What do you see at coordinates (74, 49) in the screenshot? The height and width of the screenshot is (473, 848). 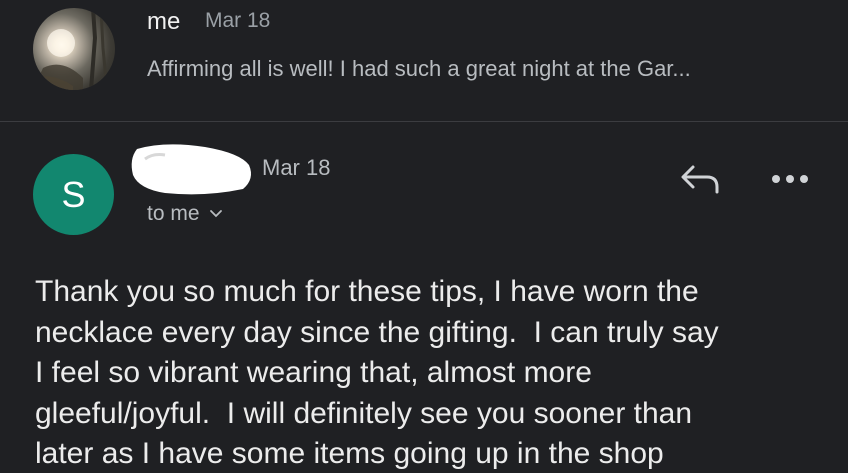 I see `avatar` at bounding box center [74, 49].